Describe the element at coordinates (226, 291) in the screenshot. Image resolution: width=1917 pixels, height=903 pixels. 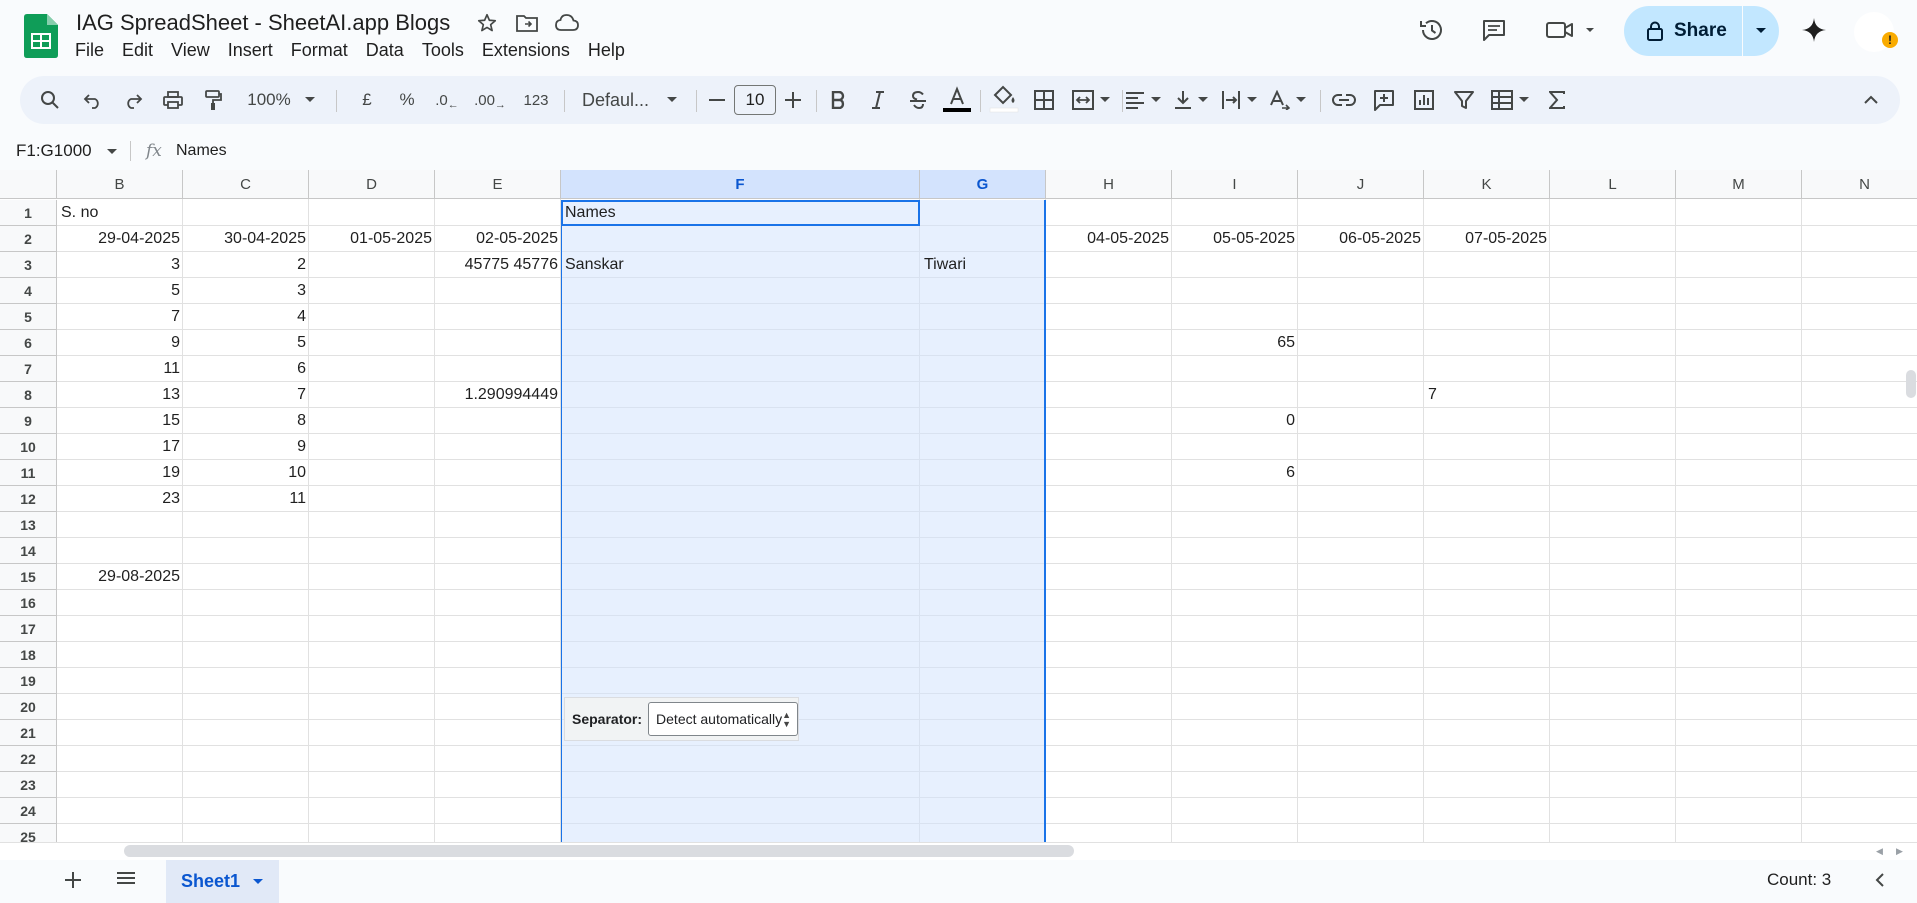
I see `cell-c4: 3` at that location.